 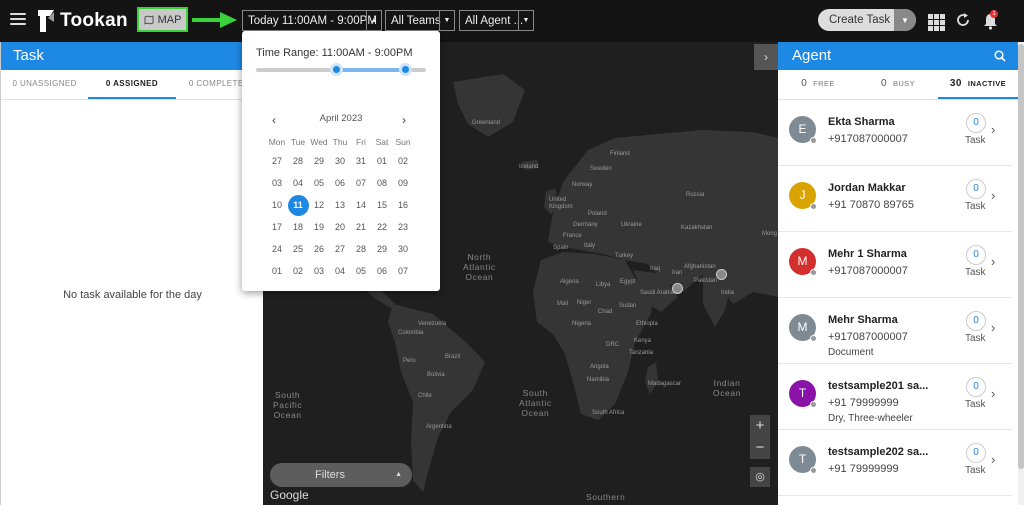 What do you see at coordinates (340, 227) in the screenshot?
I see `calendar-day: 20` at bounding box center [340, 227].